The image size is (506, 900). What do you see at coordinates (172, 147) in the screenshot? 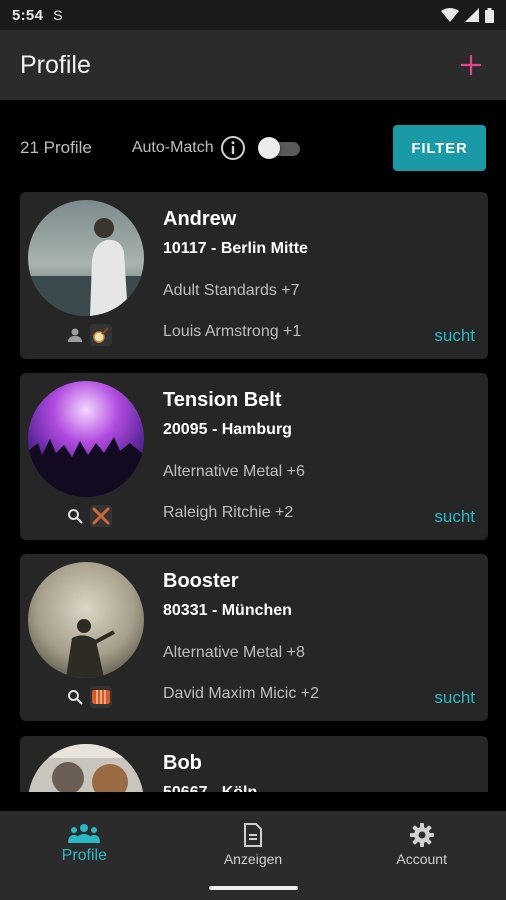
I see `automatch-label: Auto-Match` at bounding box center [172, 147].